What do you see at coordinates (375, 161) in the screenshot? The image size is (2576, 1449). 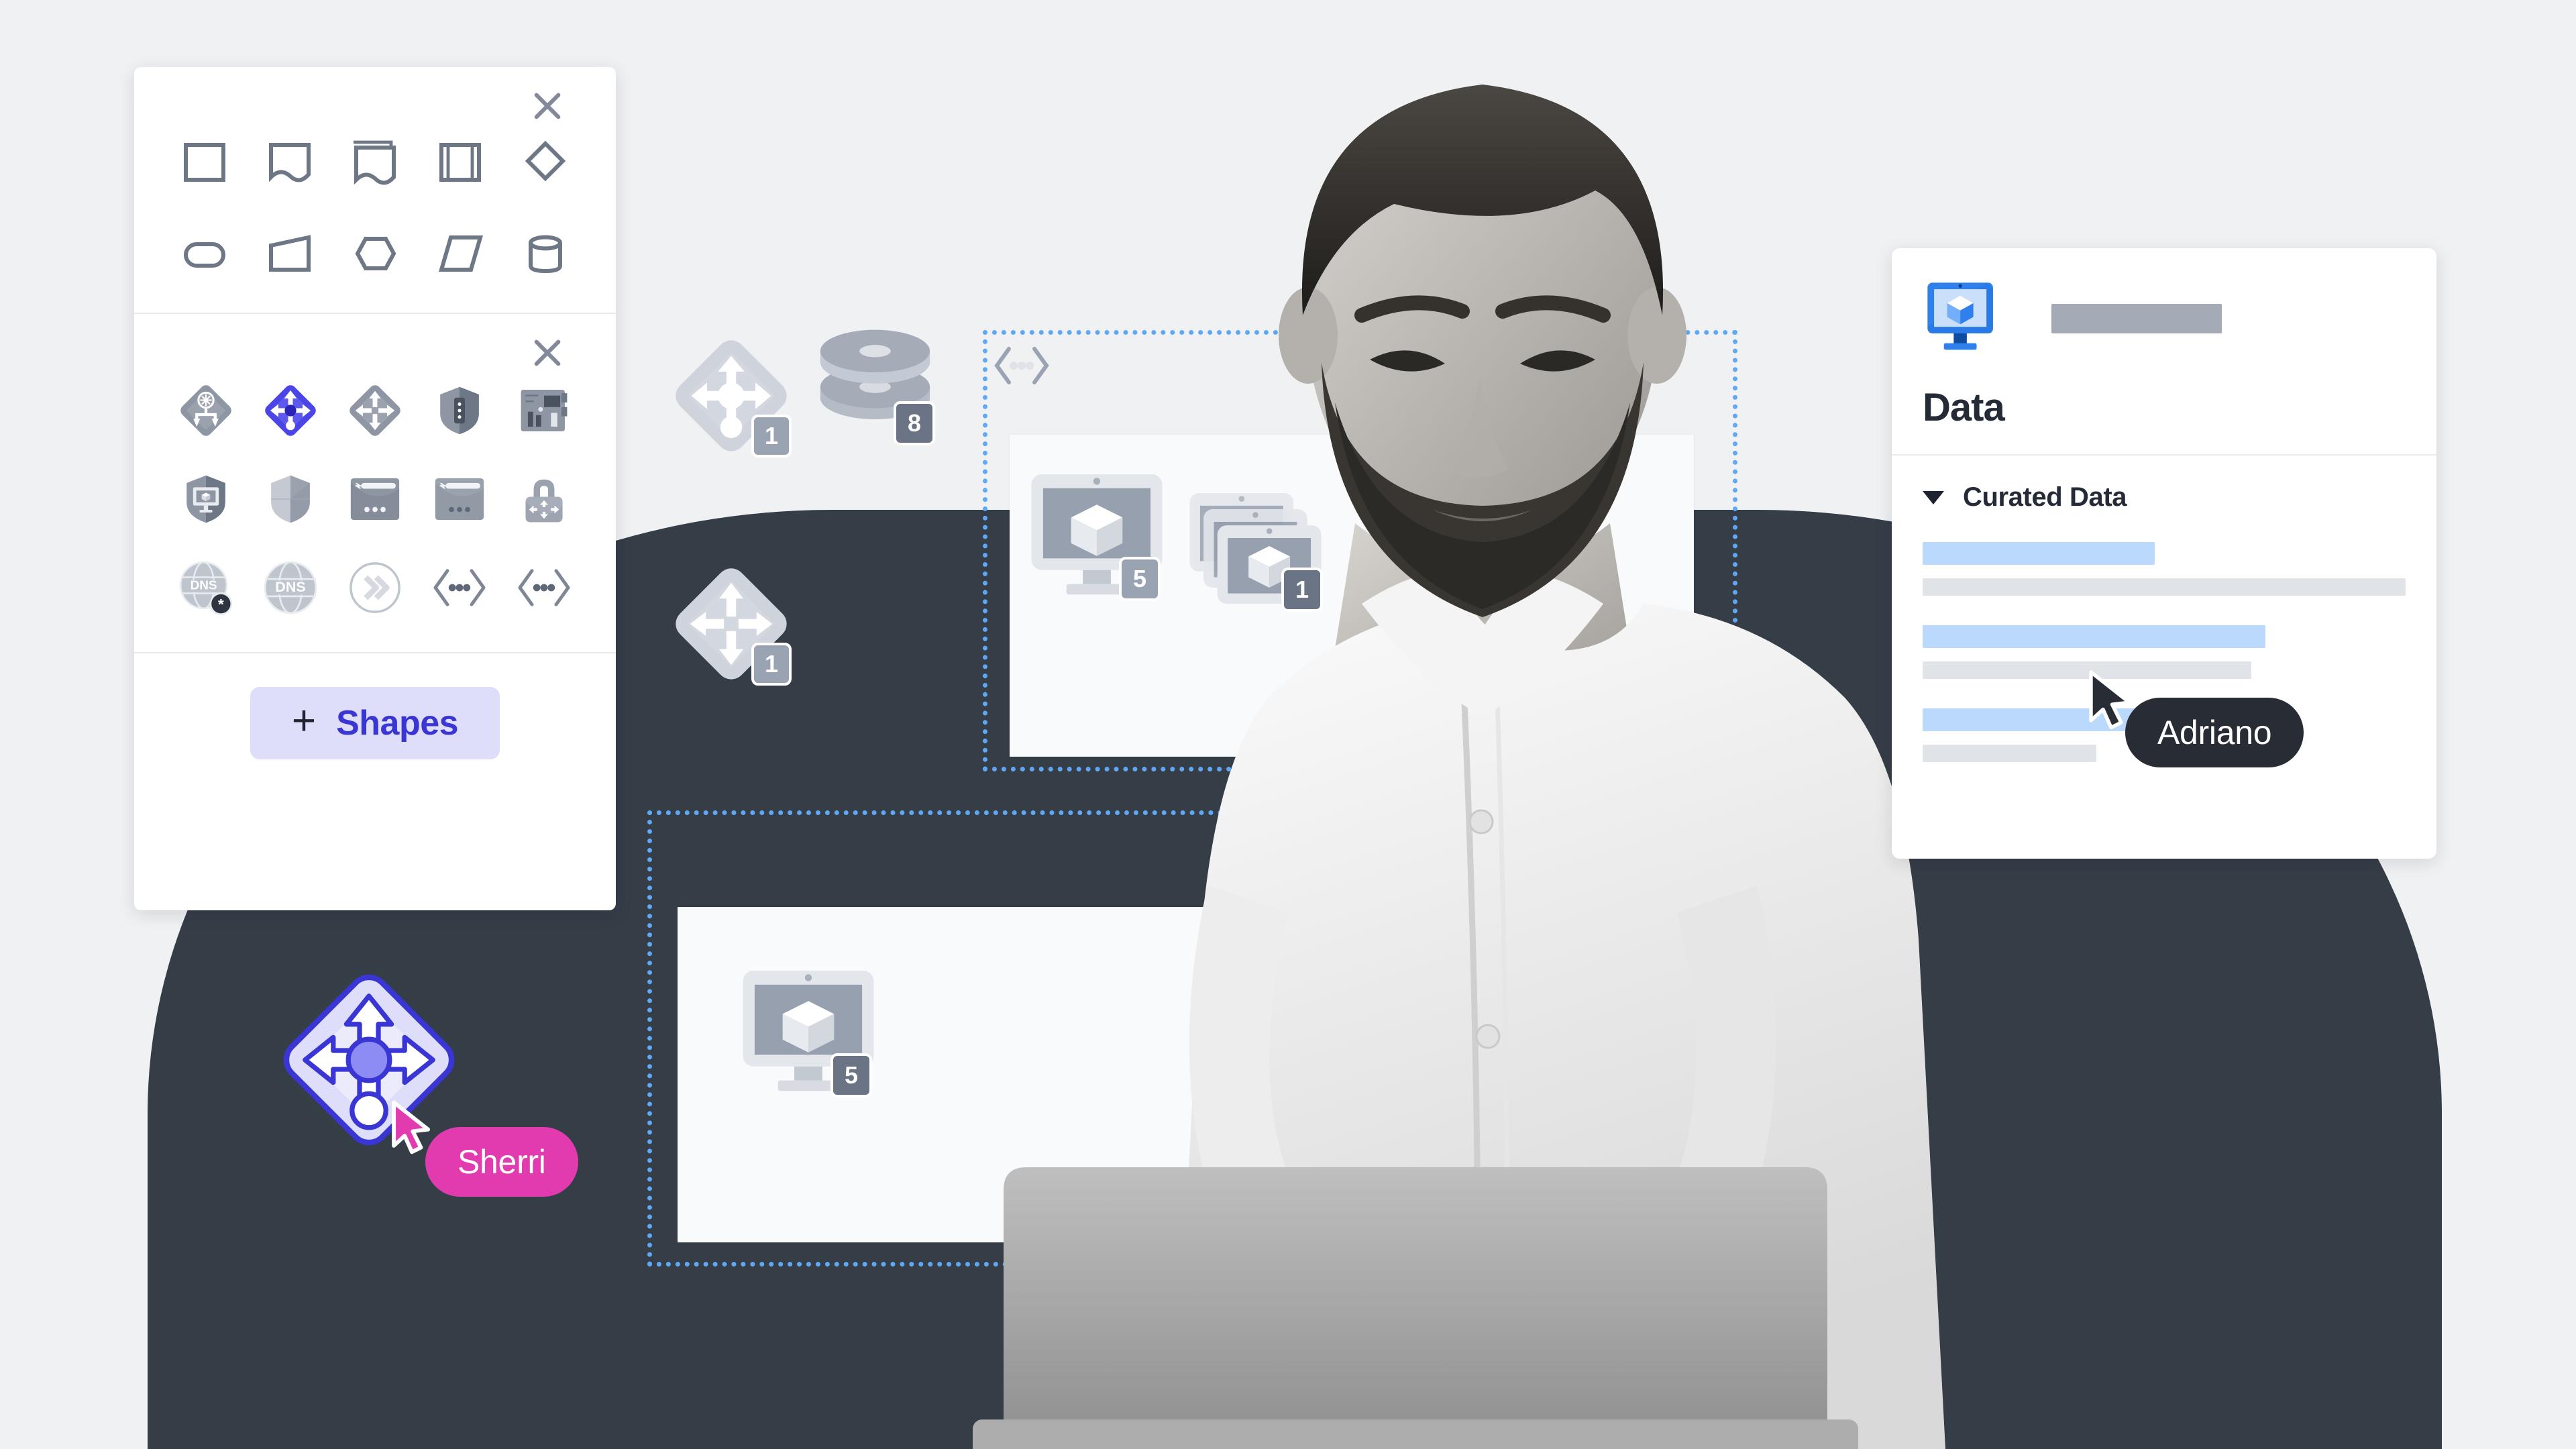 I see `multi-document-shape` at bounding box center [375, 161].